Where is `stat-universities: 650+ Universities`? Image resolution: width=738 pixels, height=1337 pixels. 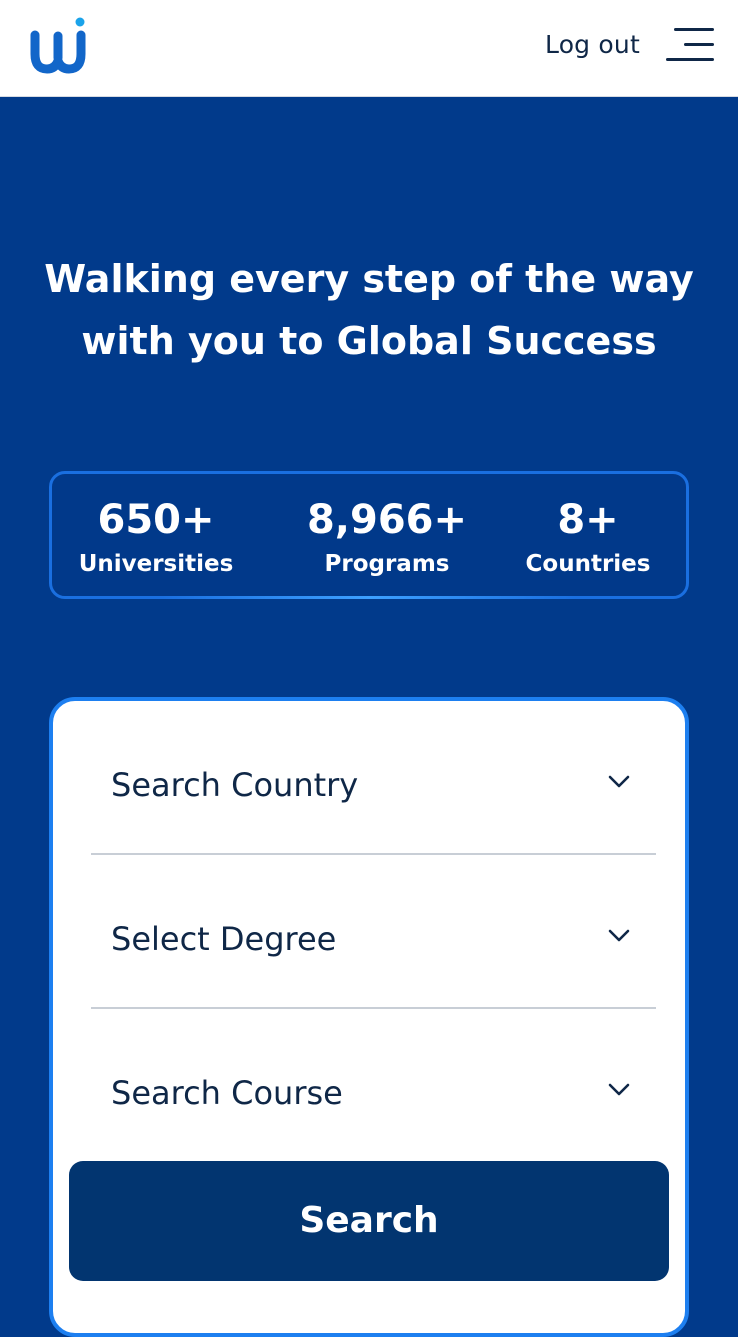 stat-universities: 650+ Universities is located at coordinates (156, 536).